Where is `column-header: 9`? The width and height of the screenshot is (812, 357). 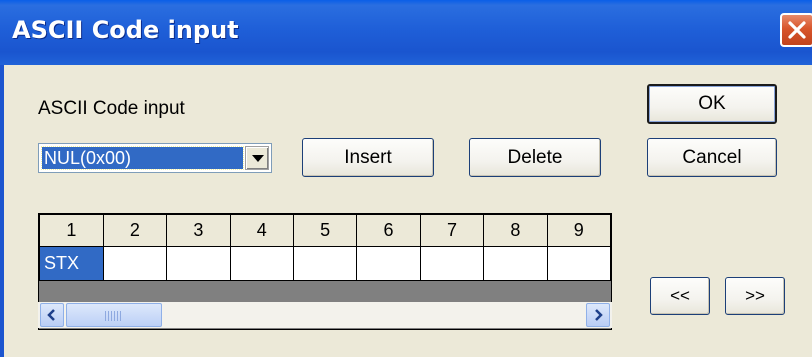 column-header: 9 is located at coordinates (578, 230).